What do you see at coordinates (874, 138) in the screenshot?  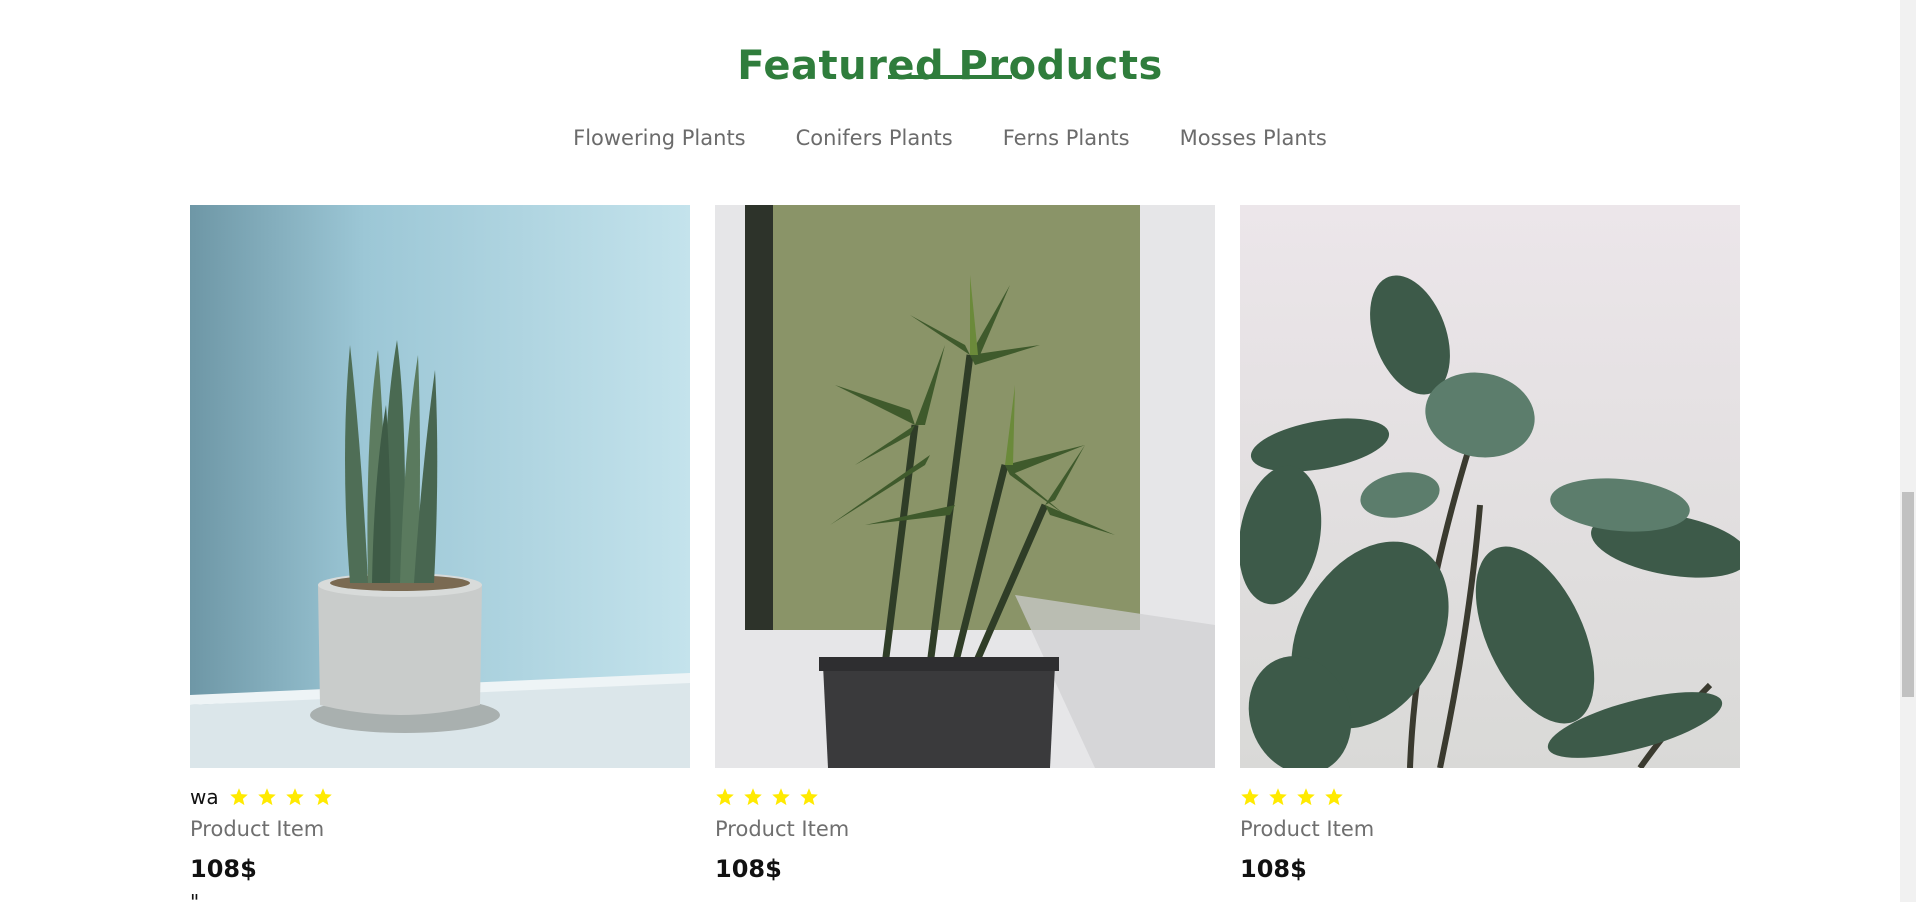 I see `tab-conifers-plants: Conifers Plants` at bounding box center [874, 138].